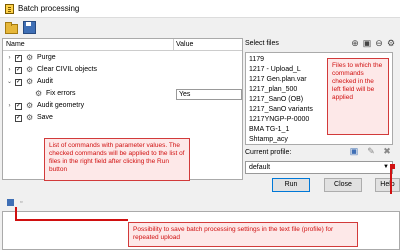  I want to click on tree-row-save: ✓ ⚙ Save, so click(122, 118).